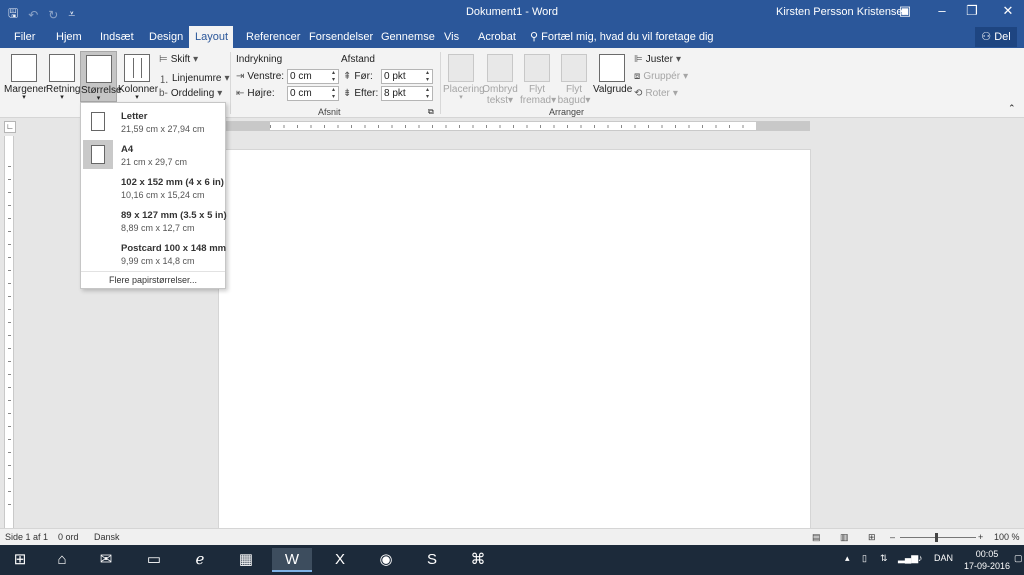  What do you see at coordinates (211, 37) in the screenshot?
I see `tab-layout: Layout` at bounding box center [211, 37].